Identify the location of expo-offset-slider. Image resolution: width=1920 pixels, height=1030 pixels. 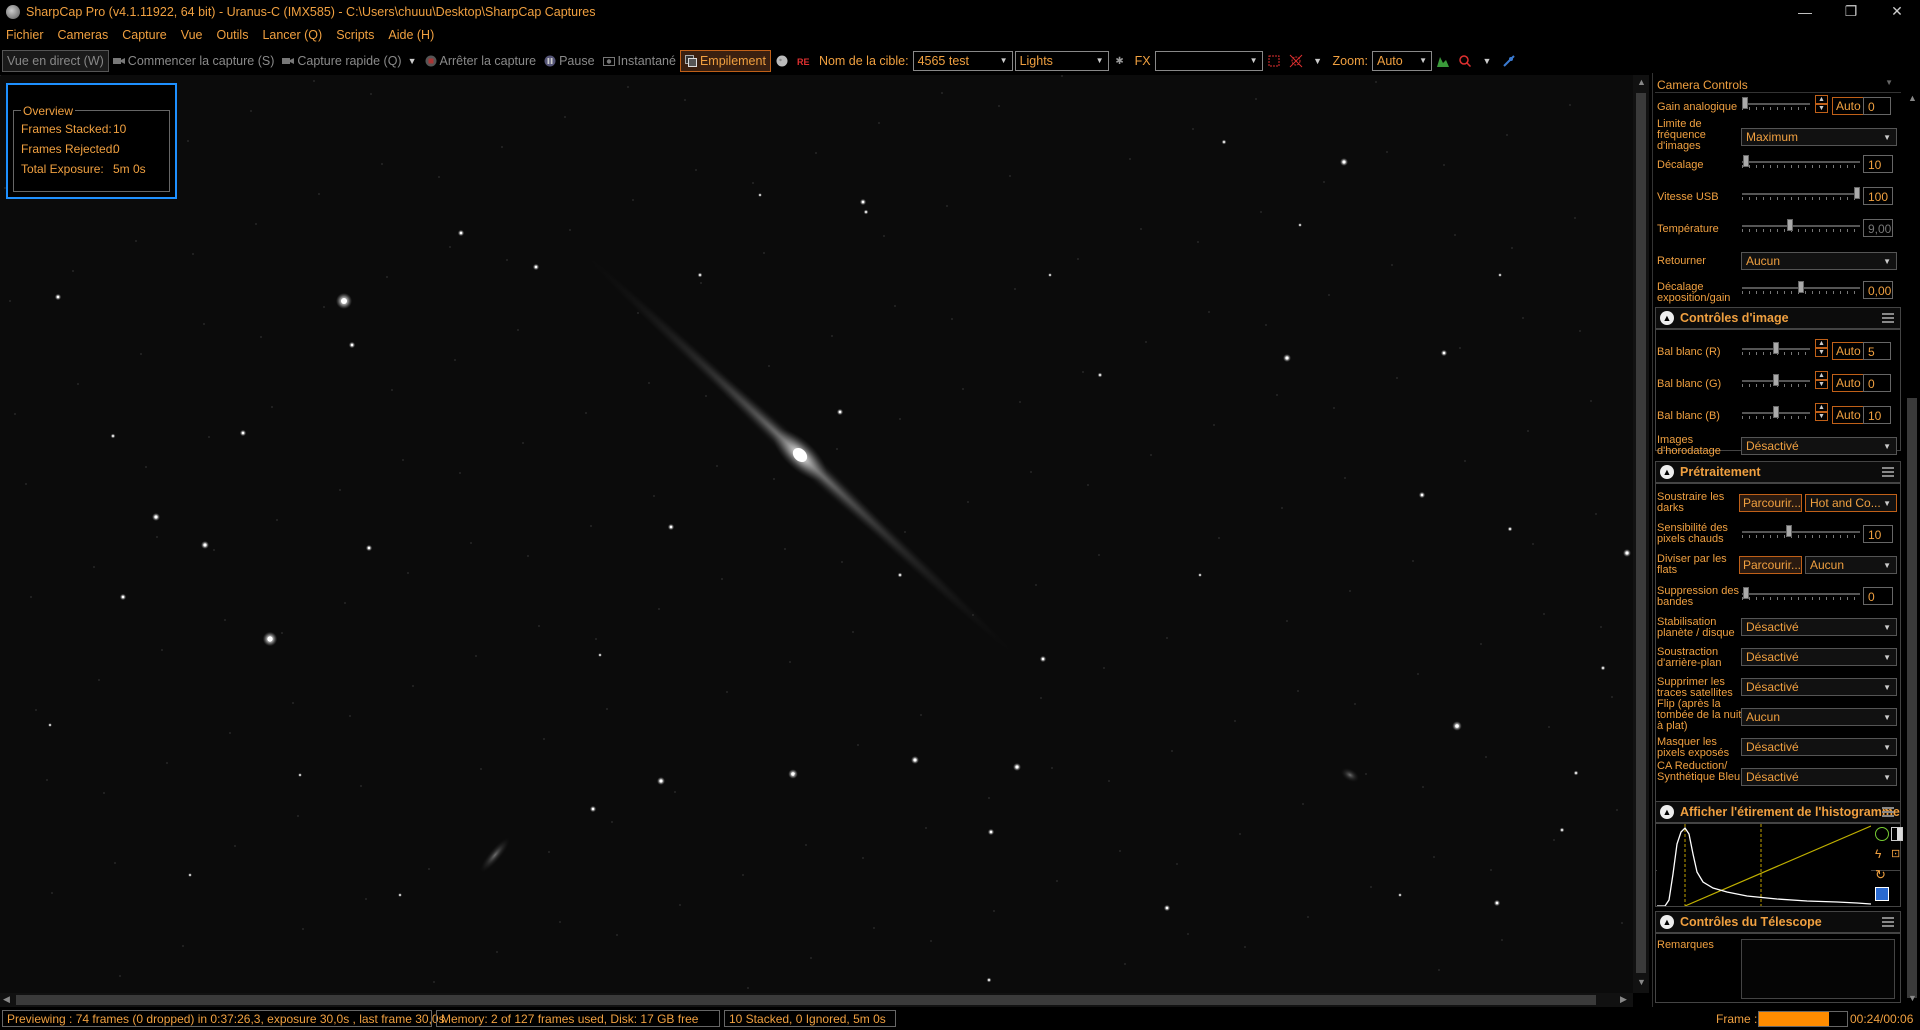
(1801, 288).